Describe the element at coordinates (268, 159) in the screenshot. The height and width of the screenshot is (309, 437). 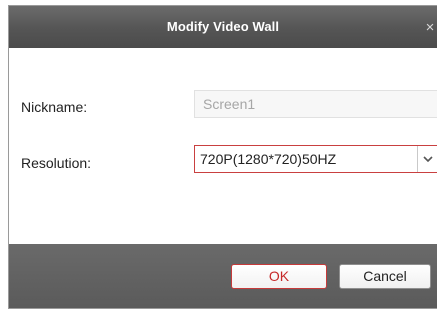
I see `resolution-selected-value: 720P(1280*720)50HZ` at that location.